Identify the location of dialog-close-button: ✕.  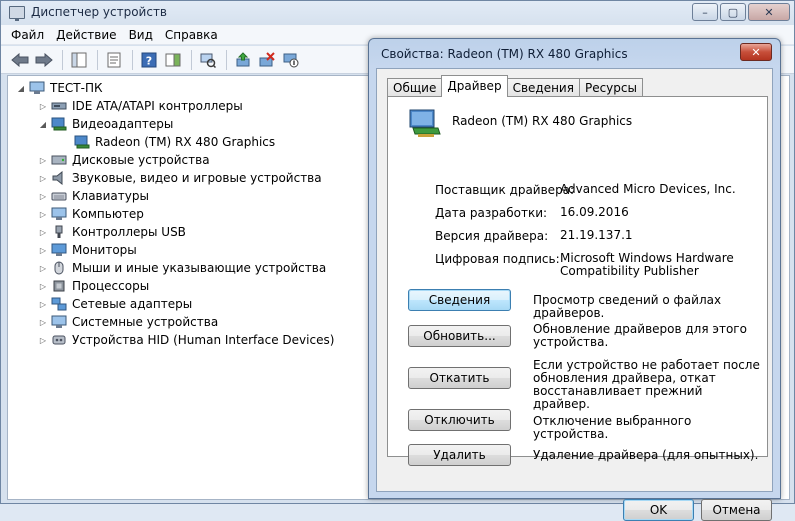
(756, 52).